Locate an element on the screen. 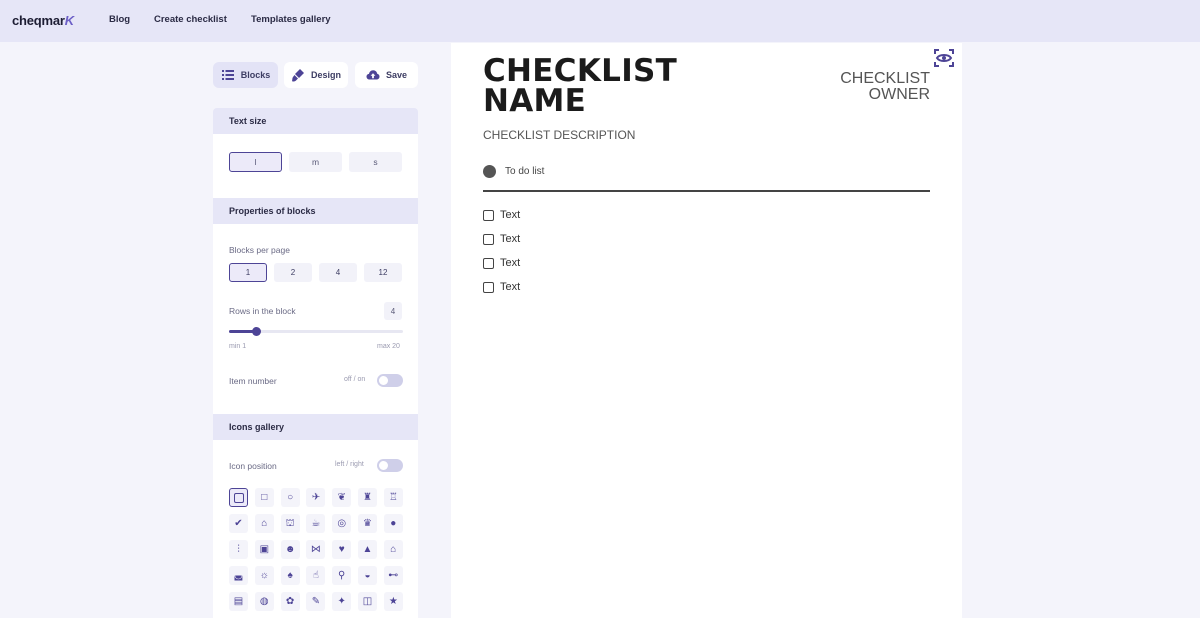 This screenshot has width=1200, height=618. list-icon is located at coordinates (227, 75).